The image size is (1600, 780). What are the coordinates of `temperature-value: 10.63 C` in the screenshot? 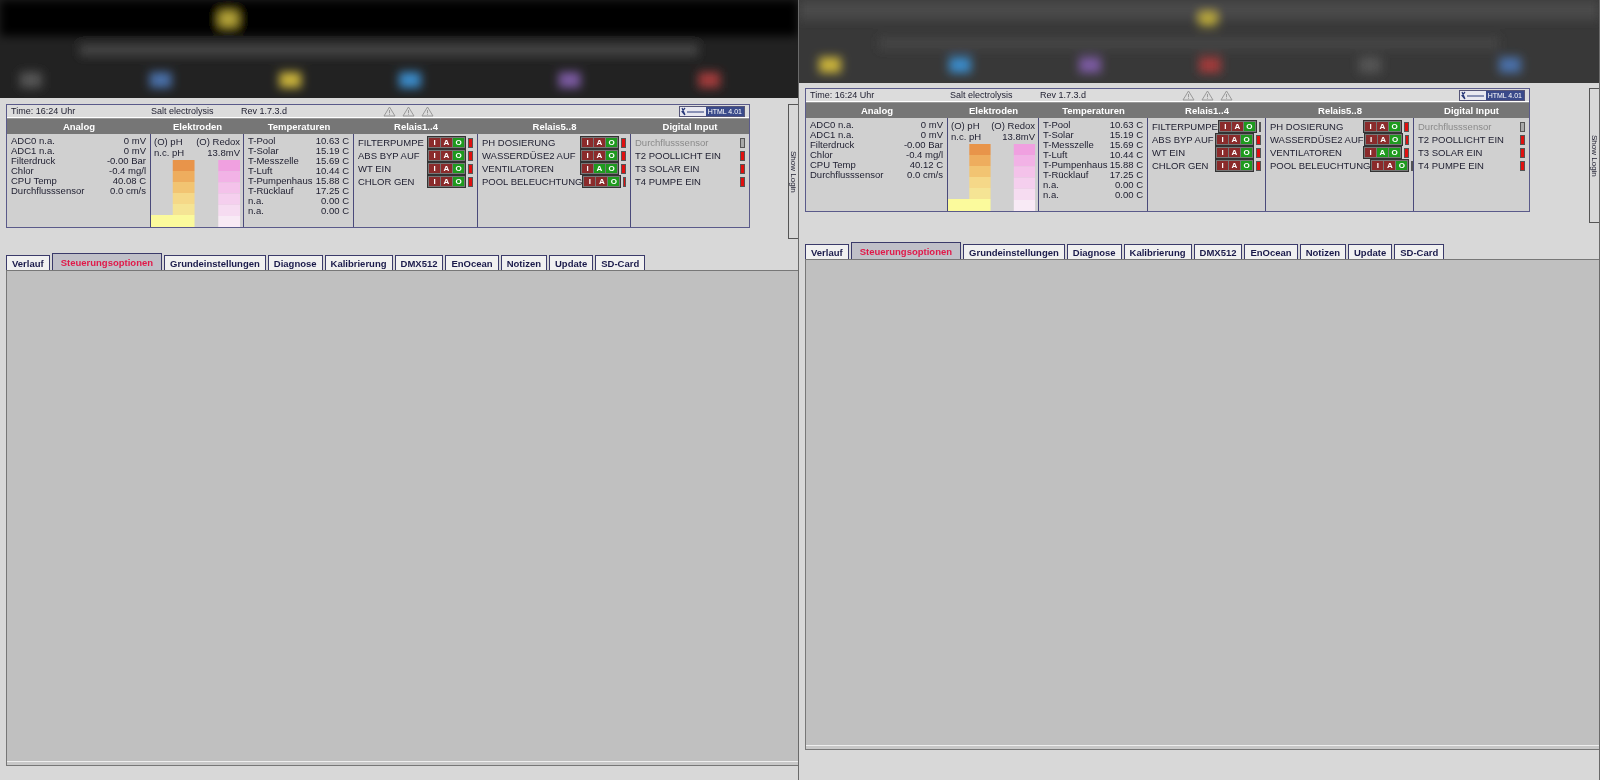 It's located at (1126, 125).